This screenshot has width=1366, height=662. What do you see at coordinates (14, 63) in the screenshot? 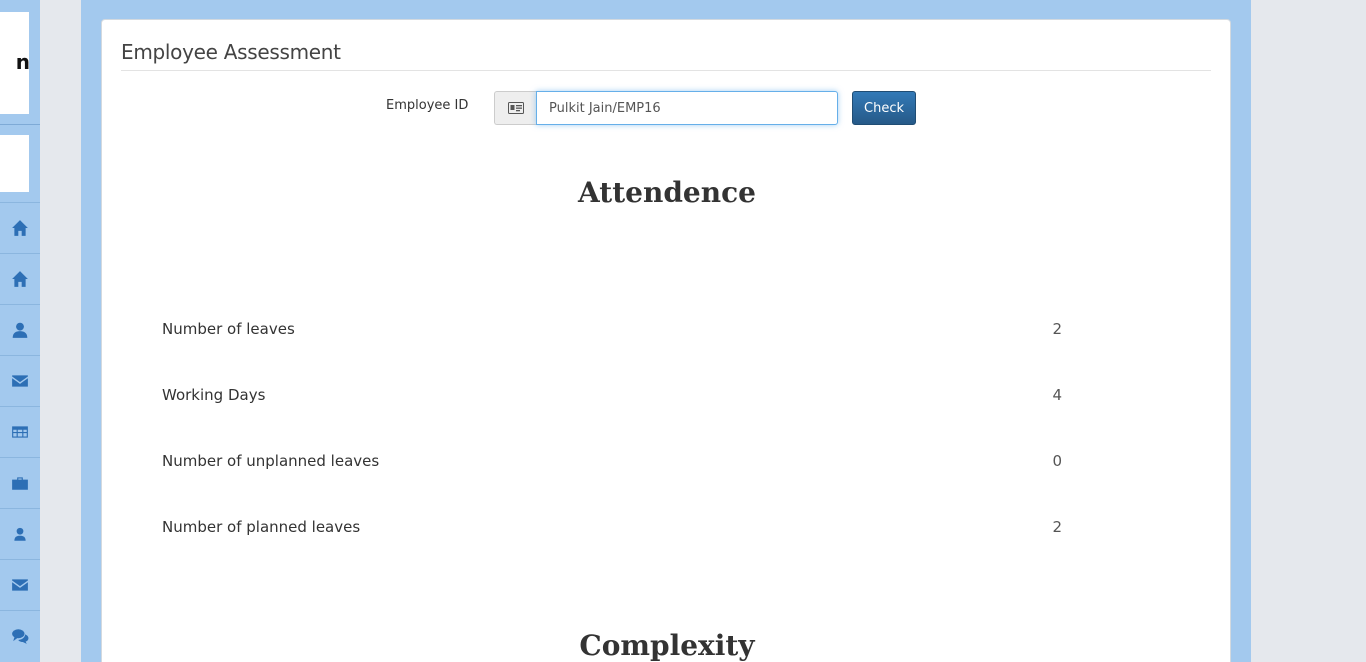
I see `brand-logo: n` at bounding box center [14, 63].